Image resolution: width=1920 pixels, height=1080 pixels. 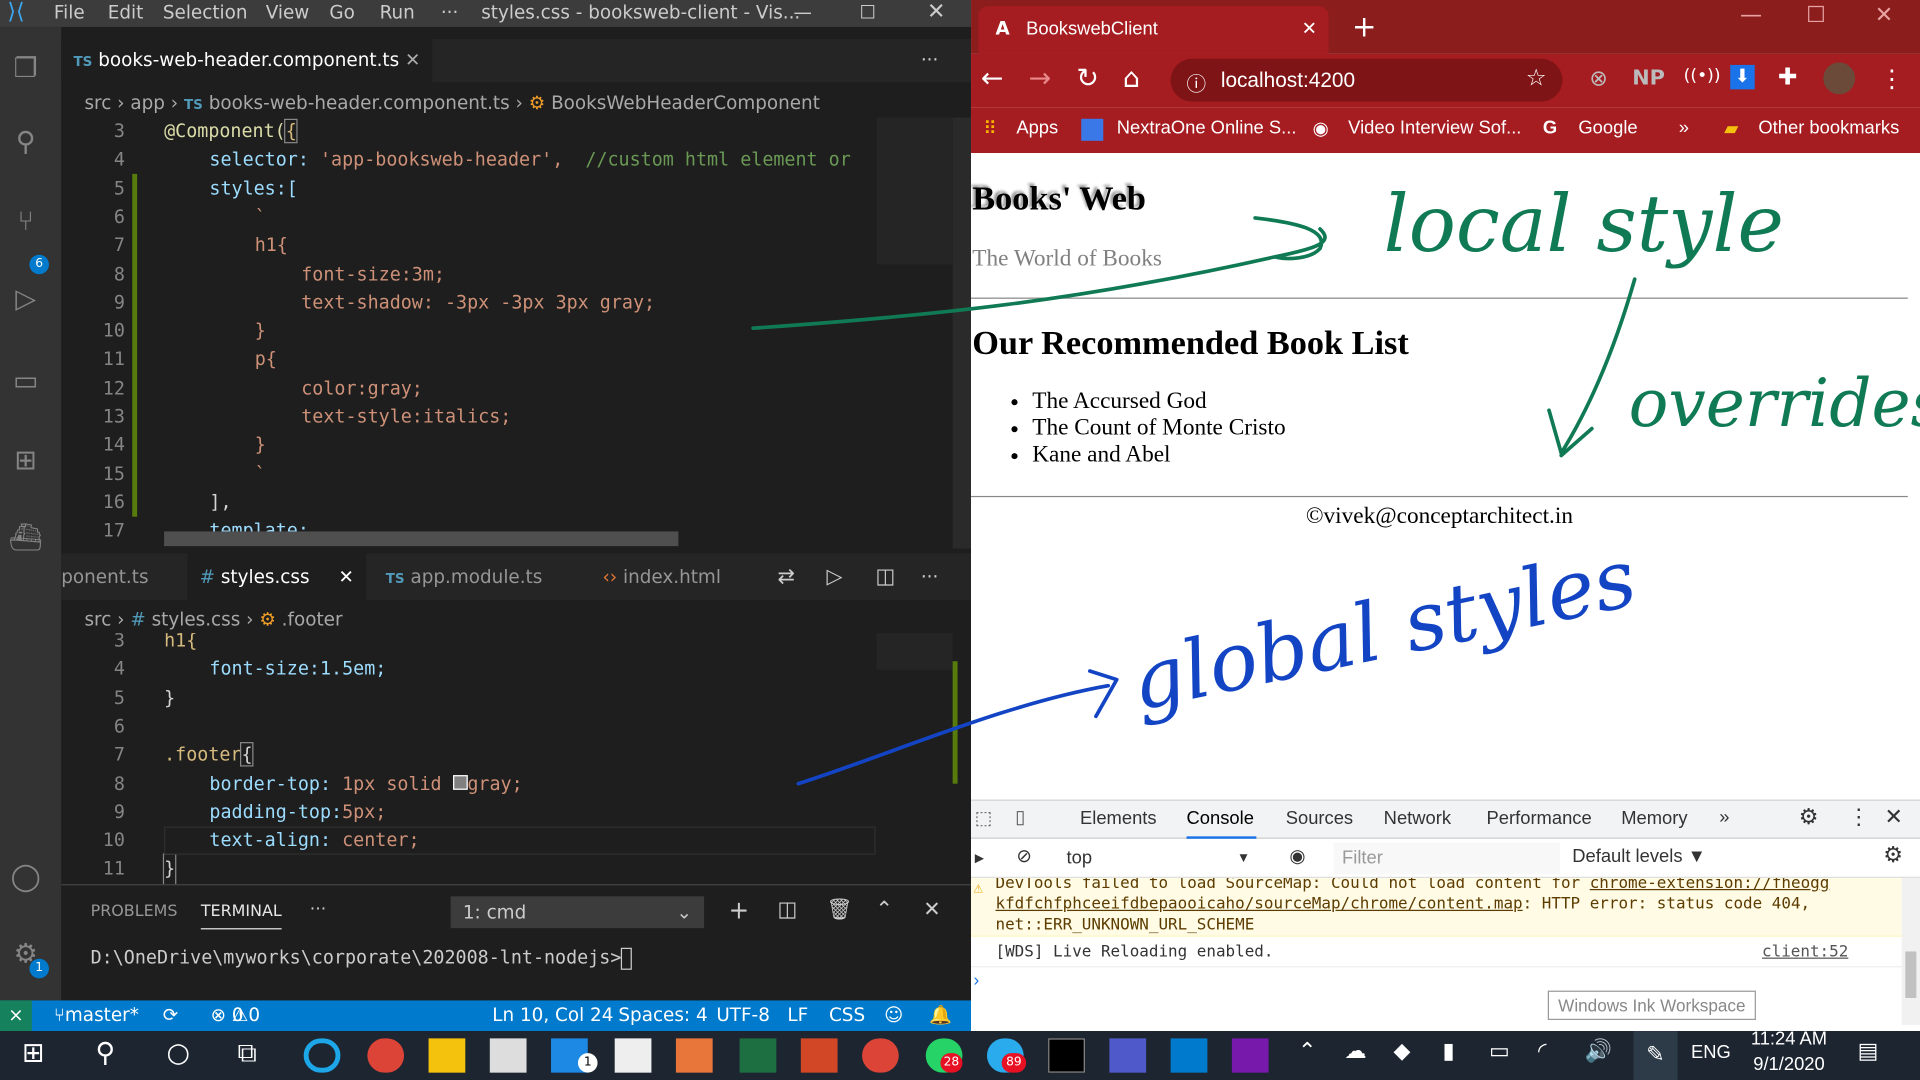 I want to click on whatsapp-badge: 28, so click(x=951, y=1063).